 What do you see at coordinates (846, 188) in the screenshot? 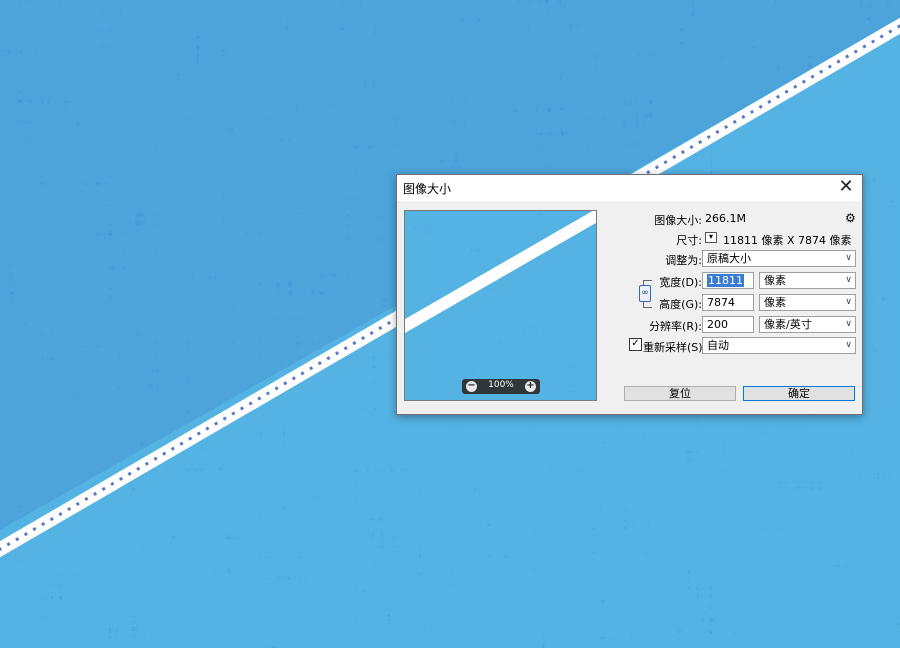
I see `close-icon: ✕` at bounding box center [846, 188].